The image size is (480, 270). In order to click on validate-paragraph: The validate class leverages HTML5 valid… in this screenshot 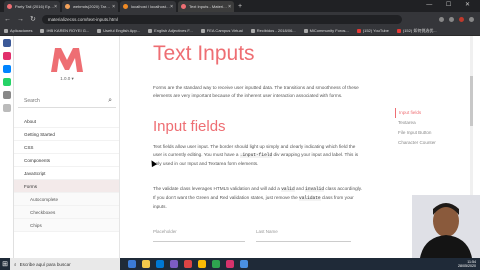, I will do `click(258, 198)`.